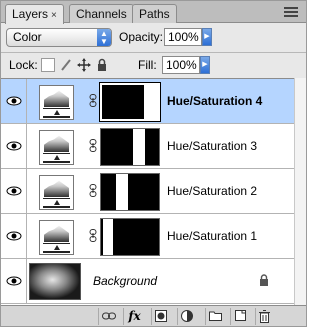 The width and height of the screenshot is (320, 327). I want to click on bottom-toolbar: fx, so click(153, 315).